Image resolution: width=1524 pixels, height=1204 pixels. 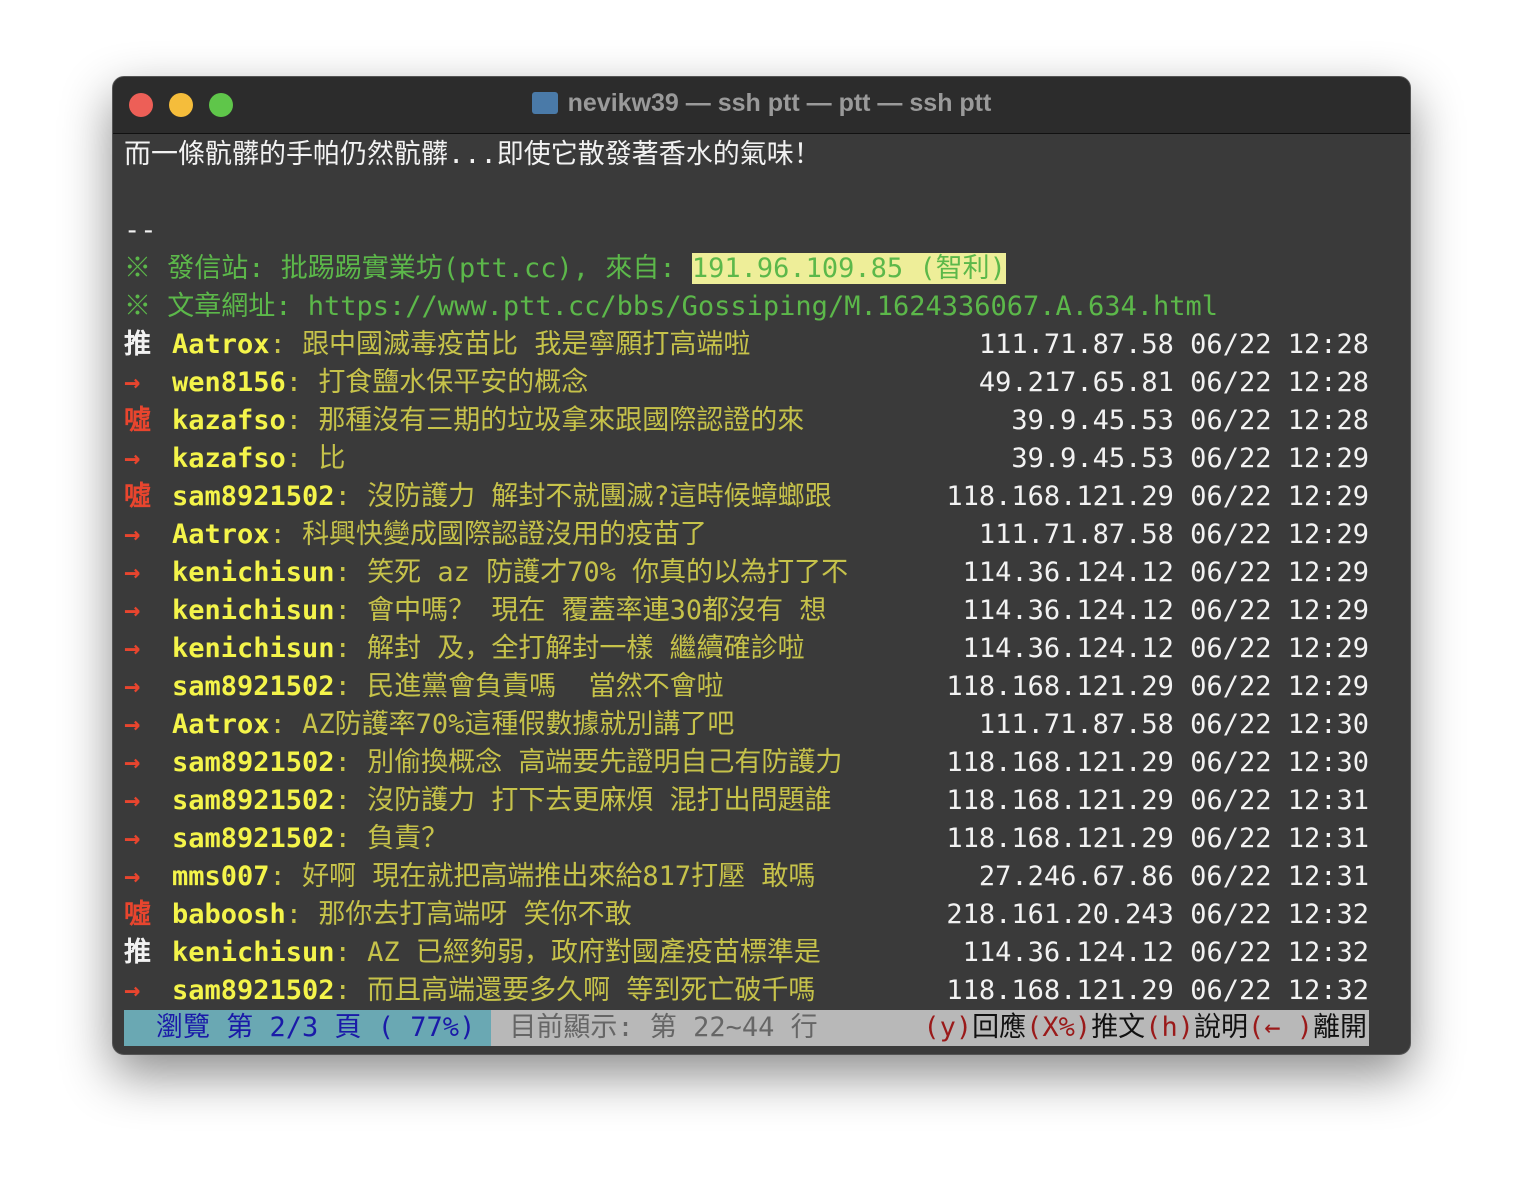 What do you see at coordinates (1157, 990) in the screenshot?
I see `comment-ip-time: 118.168.121.29 06/22 12:32` at bounding box center [1157, 990].